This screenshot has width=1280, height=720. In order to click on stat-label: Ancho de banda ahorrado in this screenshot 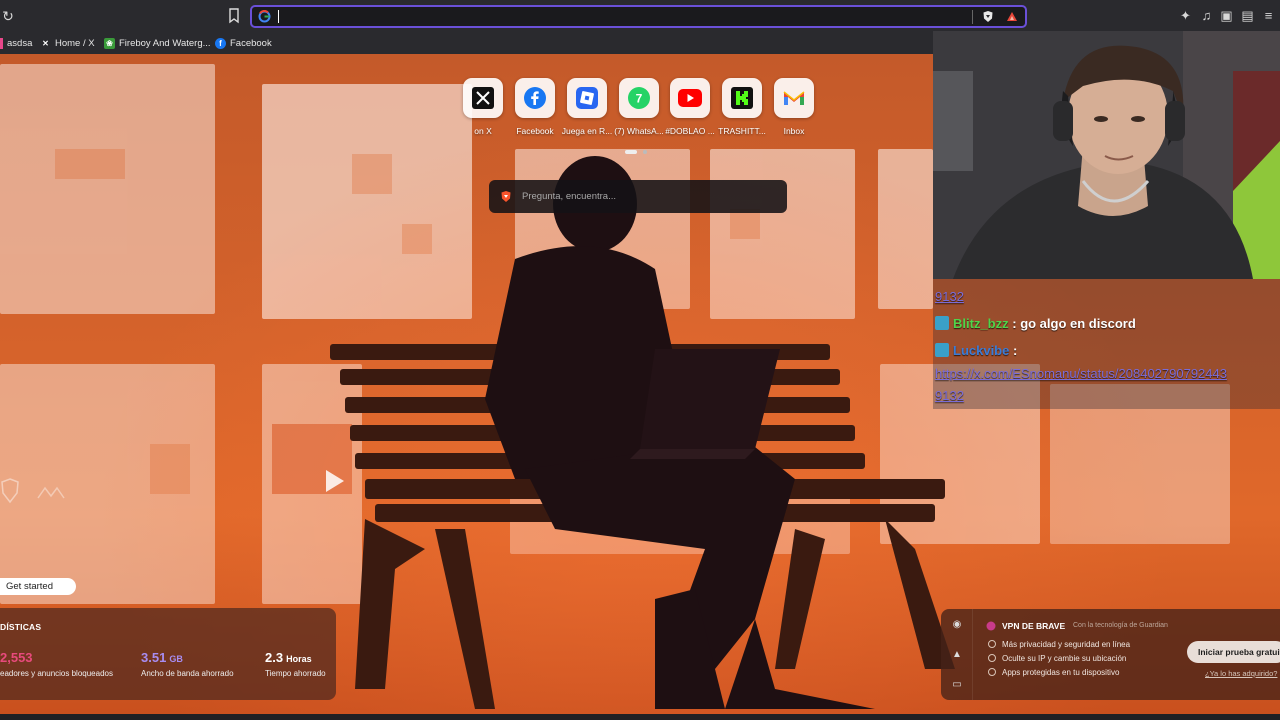, I will do `click(187, 673)`.